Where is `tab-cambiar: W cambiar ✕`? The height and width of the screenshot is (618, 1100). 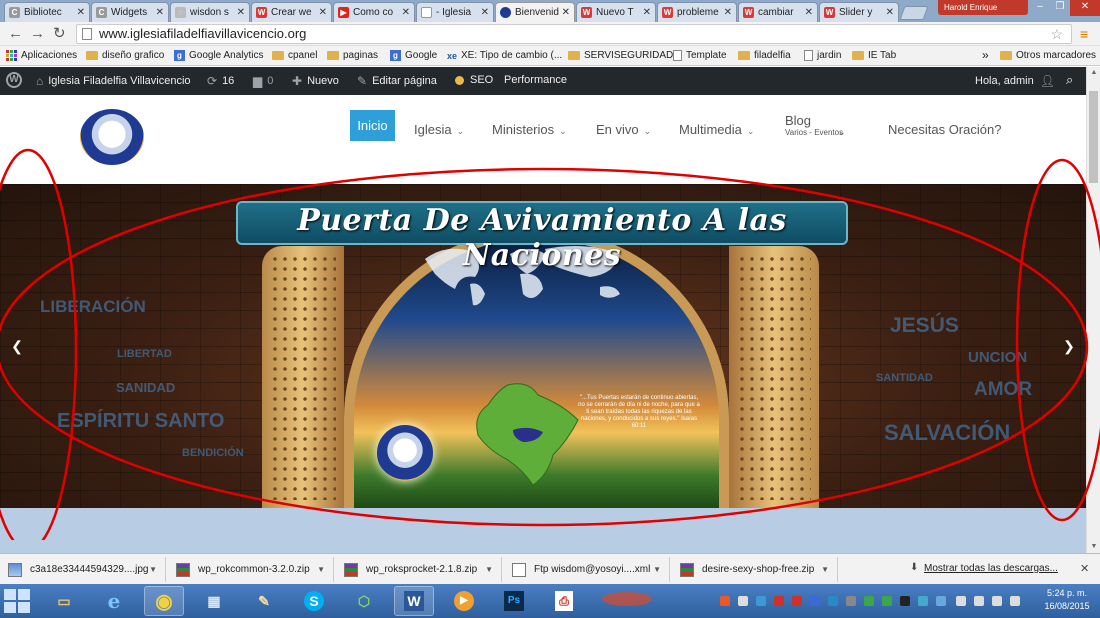 tab-cambiar: W cambiar ✕ is located at coordinates (778, 12).